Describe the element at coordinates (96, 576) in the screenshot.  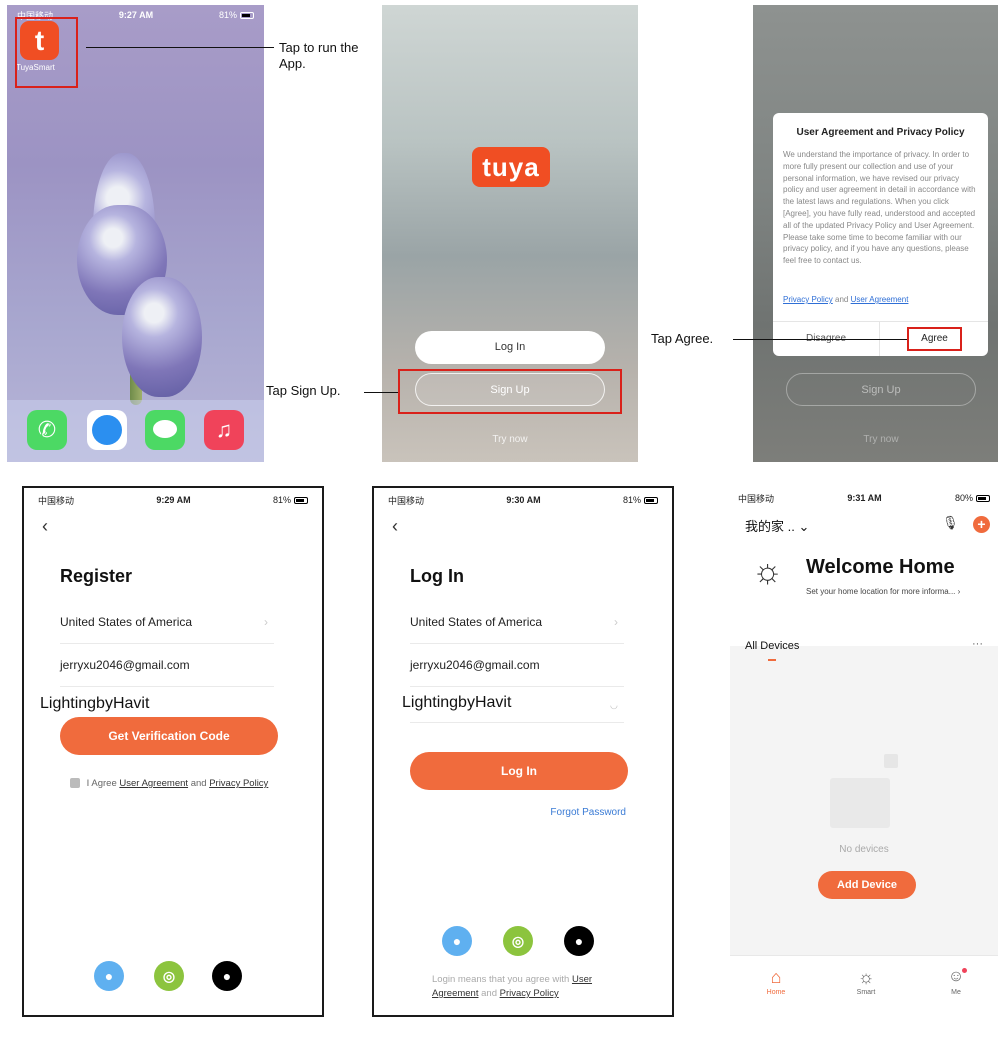
I see `page-title: Register` at that location.